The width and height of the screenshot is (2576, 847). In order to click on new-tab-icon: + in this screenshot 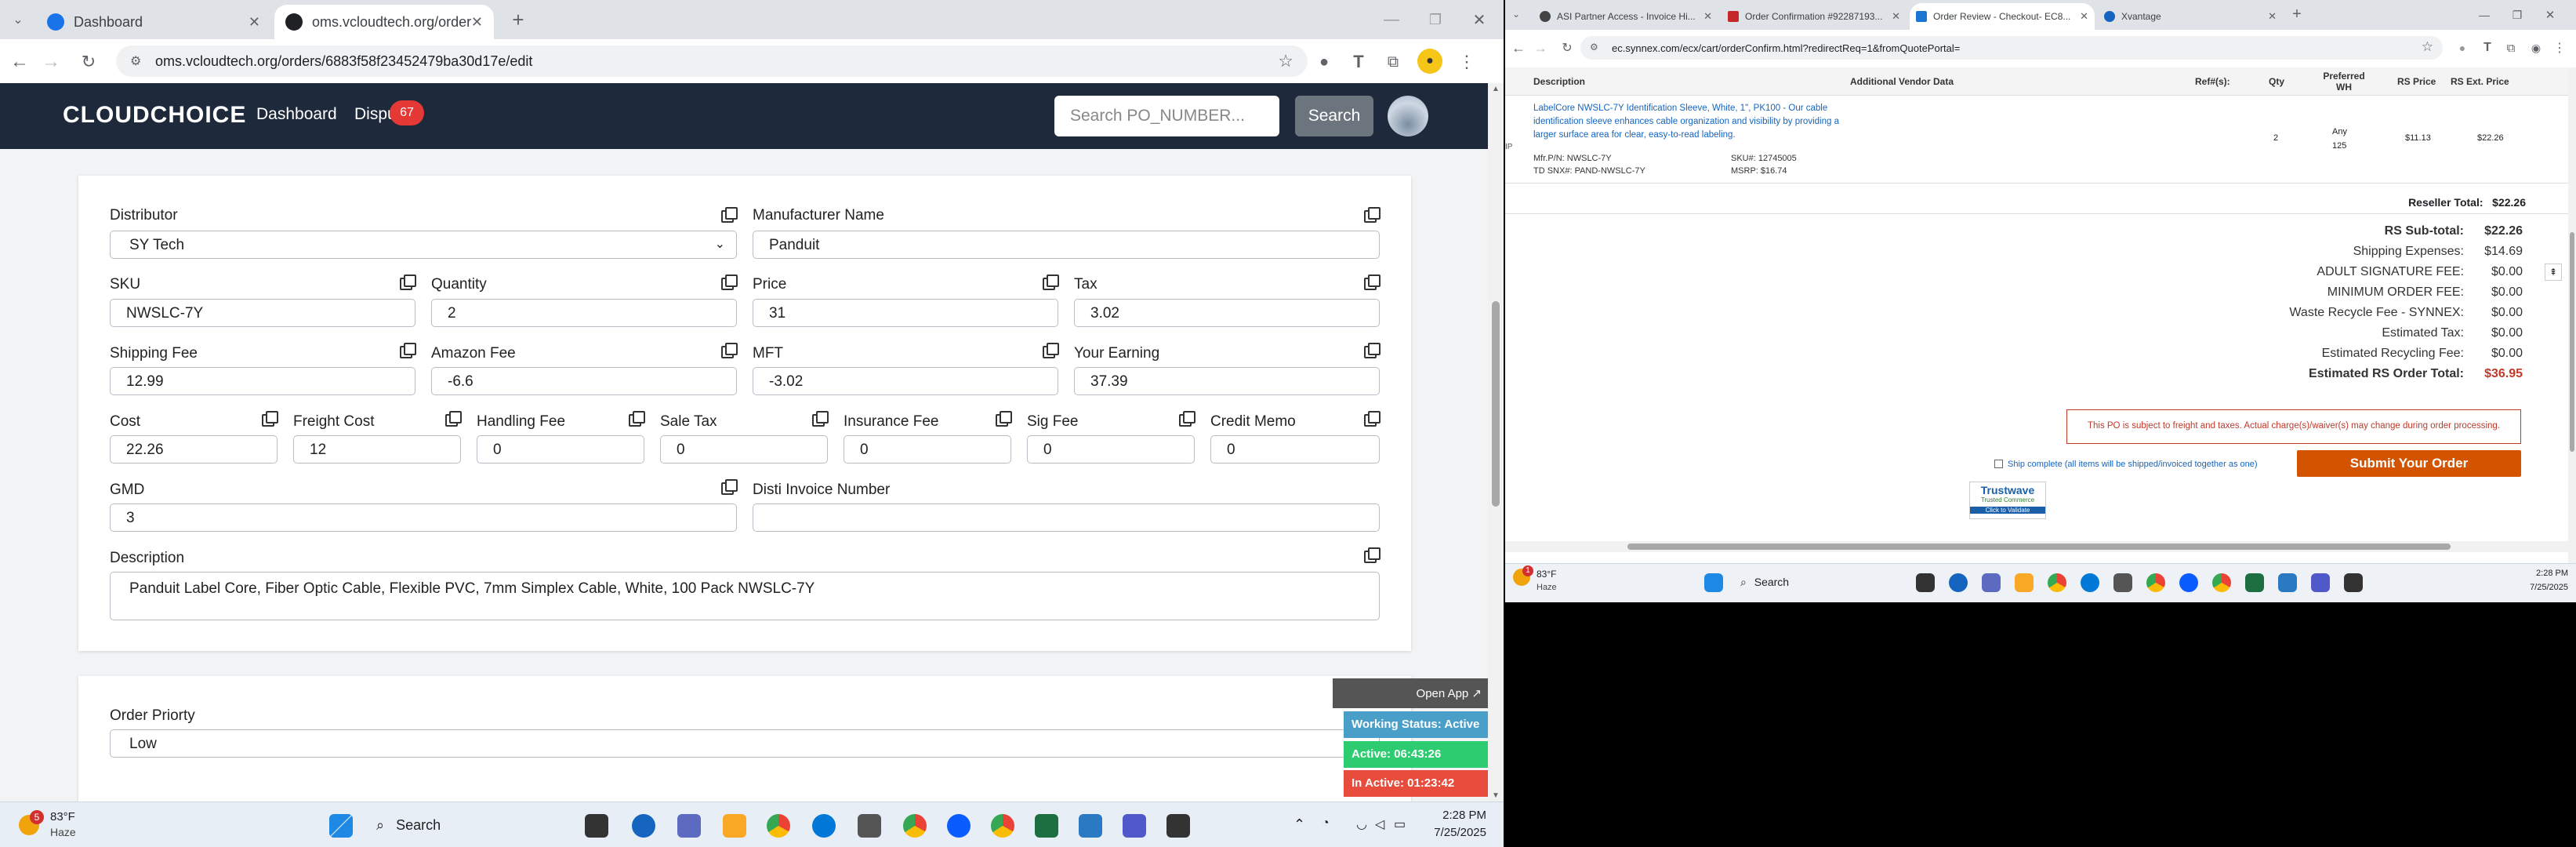, I will do `click(2297, 14)`.